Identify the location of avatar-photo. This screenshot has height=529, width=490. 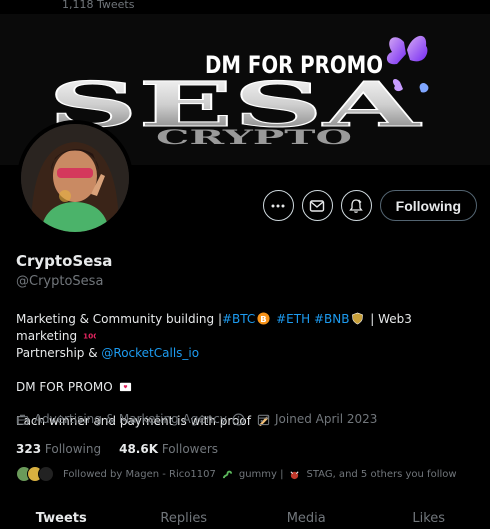
(75, 178).